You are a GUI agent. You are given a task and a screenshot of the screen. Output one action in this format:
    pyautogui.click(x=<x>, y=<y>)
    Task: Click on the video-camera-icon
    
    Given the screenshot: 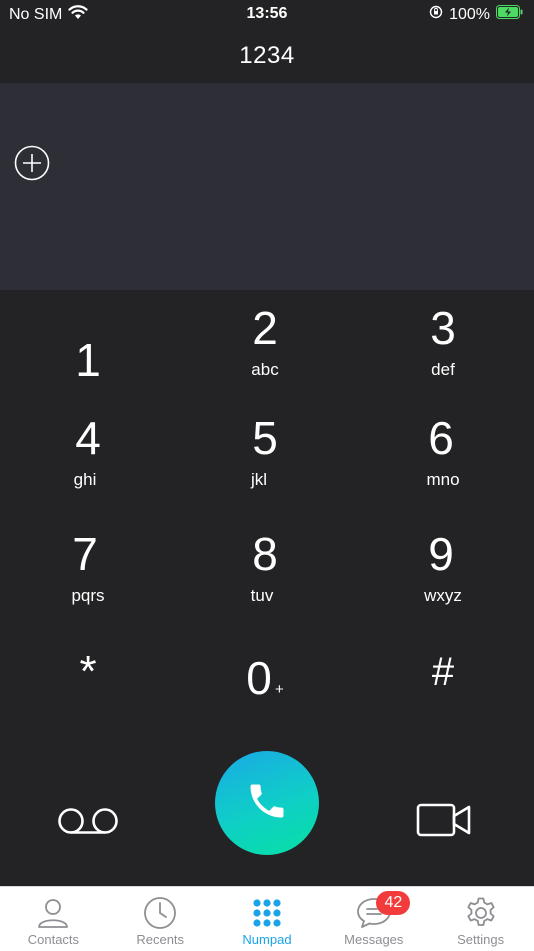 What is the action you would take?
    pyautogui.click(x=444, y=822)
    